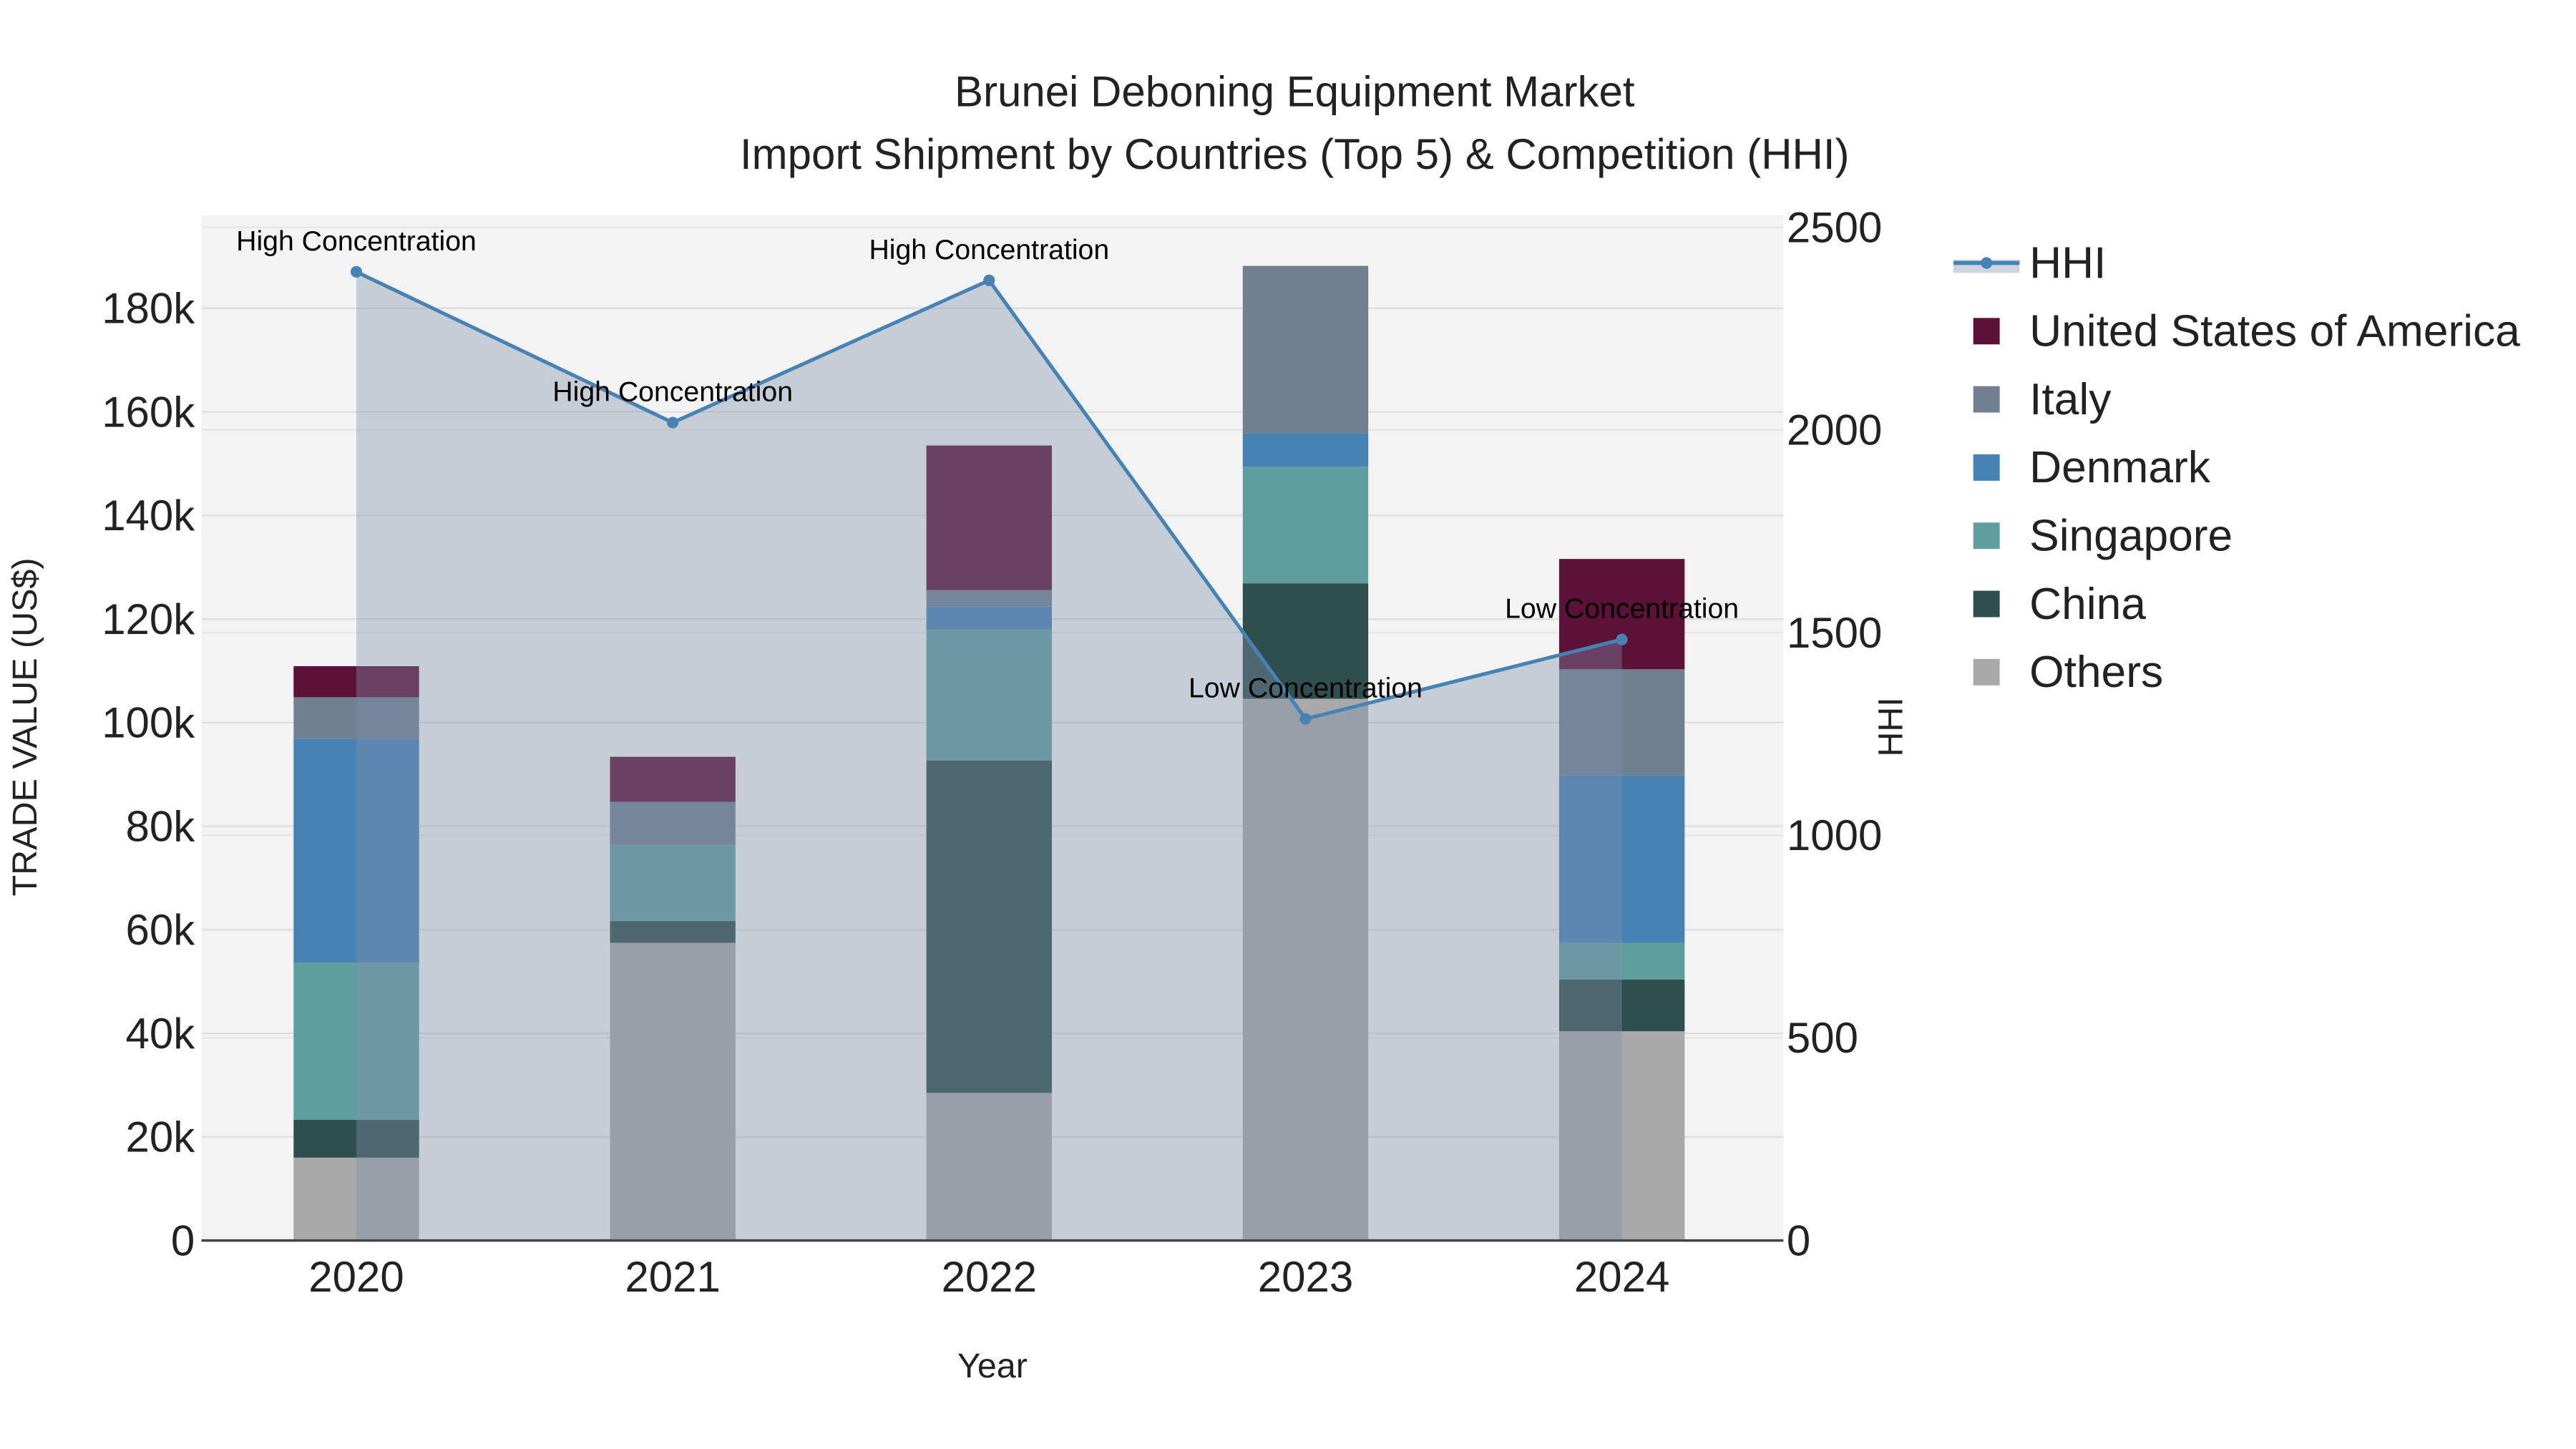 The width and height of the screenshot is (2576, 1449). Describe the element at coordinates (148, 516) in the screenshot. I see `y-tick-label: 140k` at that location.